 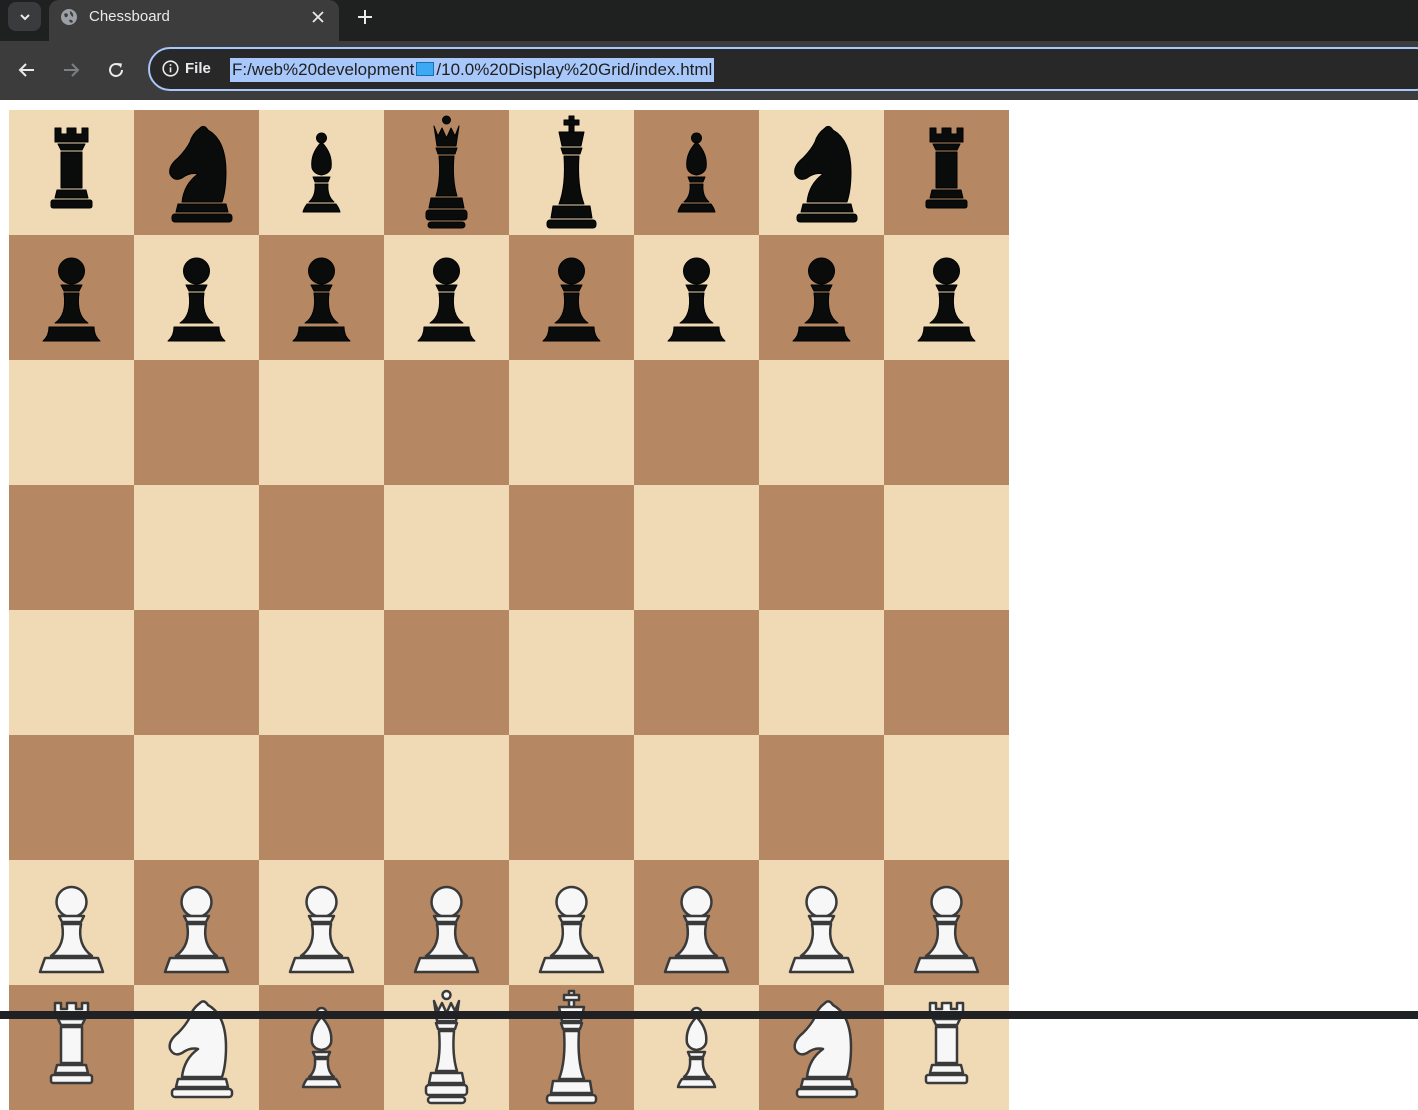 I want to click on white-king-icon, so click(x=571, y=1047).